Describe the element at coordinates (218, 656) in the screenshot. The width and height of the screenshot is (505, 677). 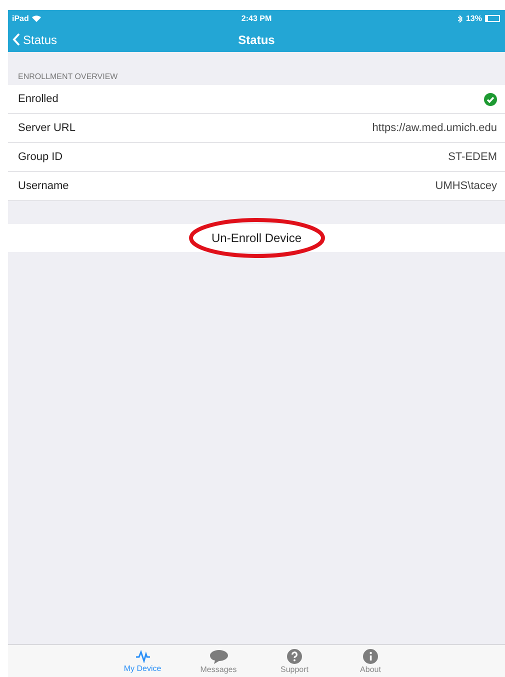
I see `speech-bubble-icon` at that location.